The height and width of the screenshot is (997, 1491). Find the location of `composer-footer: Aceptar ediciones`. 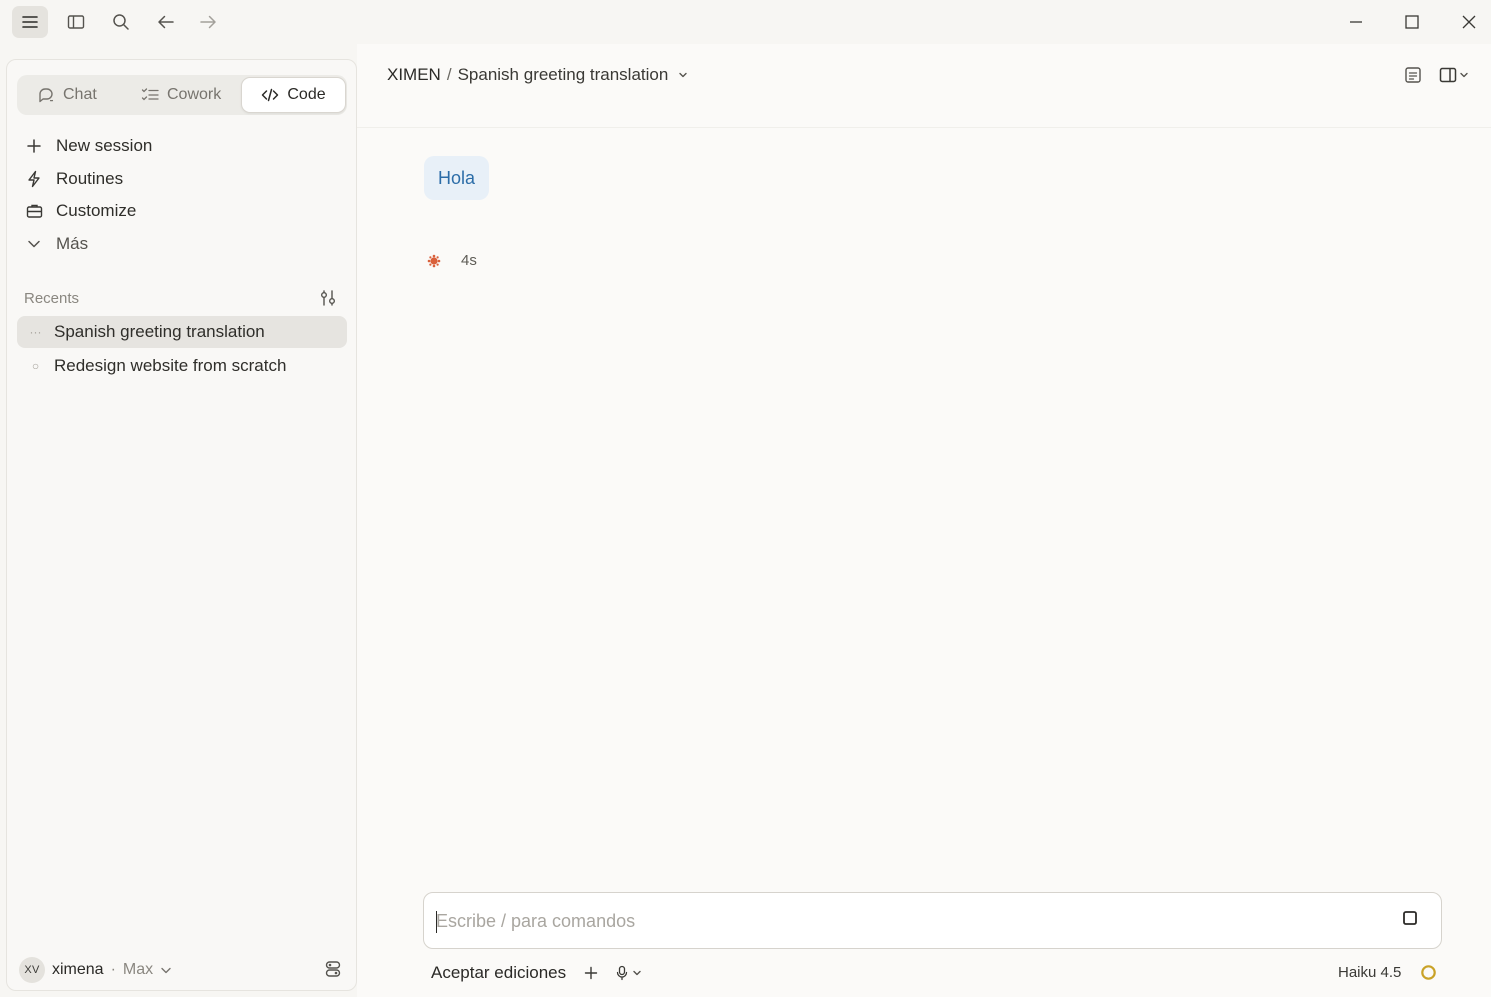

composer-footer: Aceptar ediciones is located at coordinates (536, 973).